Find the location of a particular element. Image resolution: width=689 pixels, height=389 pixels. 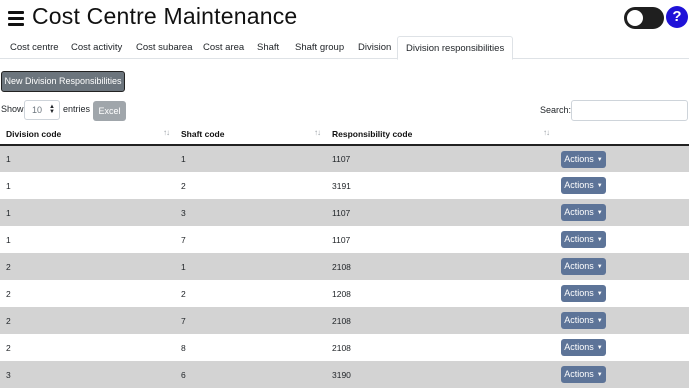

excel-export-button: Excel is located at coordinates (109, 111).